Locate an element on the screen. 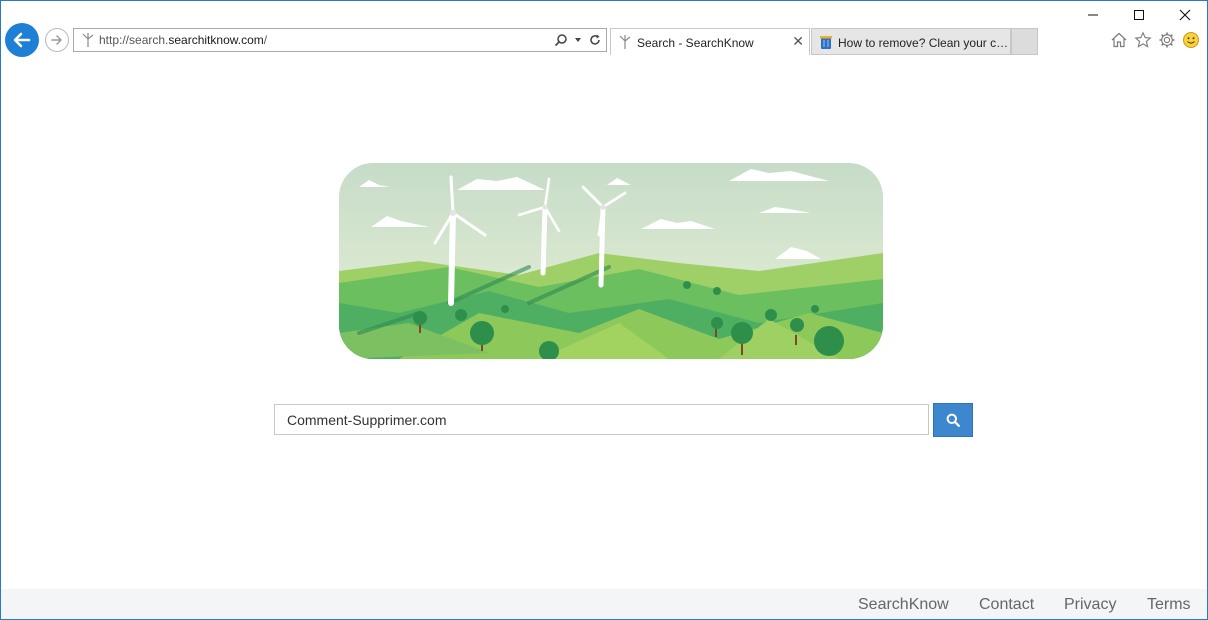 The width and height of the screenshot is (1208, 620). address-tools is located at coordinates (578, 40).